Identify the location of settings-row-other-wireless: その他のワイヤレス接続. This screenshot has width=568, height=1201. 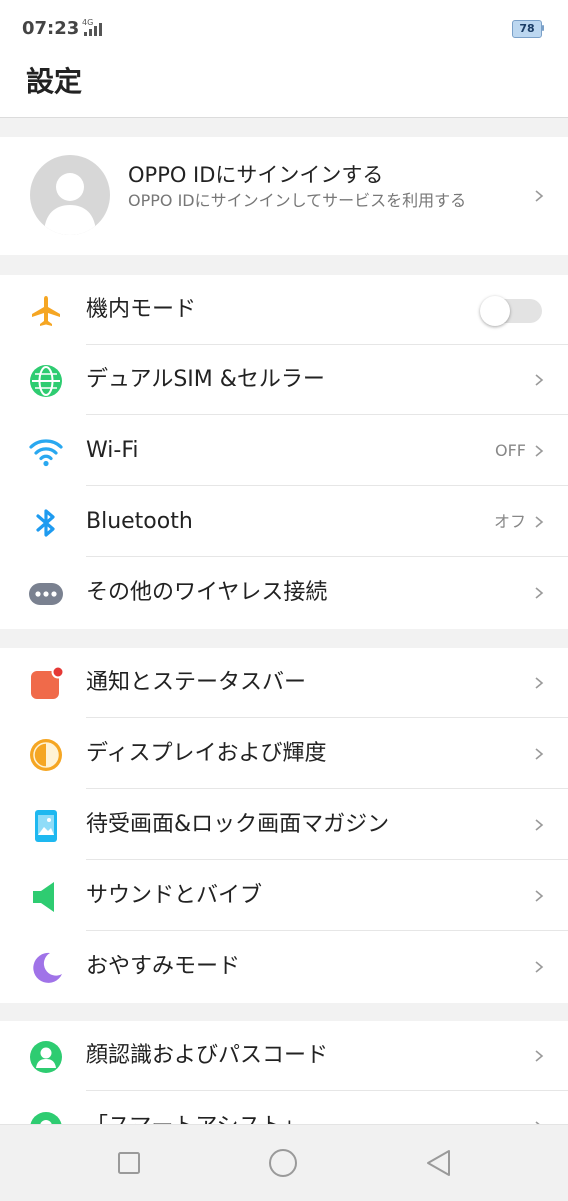
(284, 593).